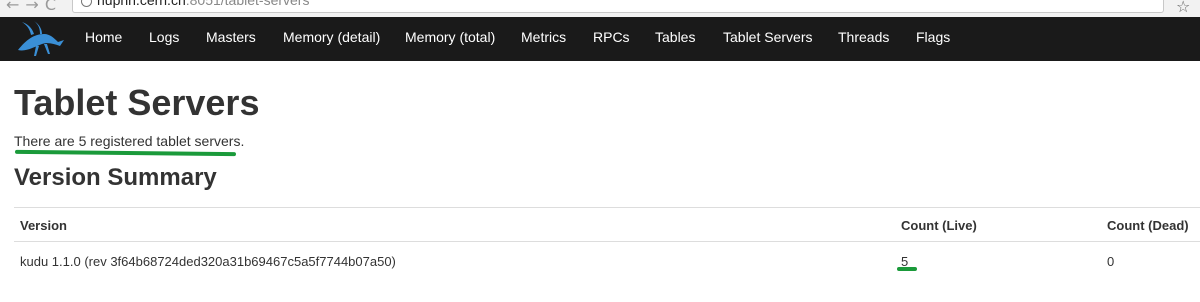 The height and width of the screenshot is (302, 1200). Describe the element at coordinates (611, 37) in the screenshot. I see `nav-rpcs: RPCs` at that location.